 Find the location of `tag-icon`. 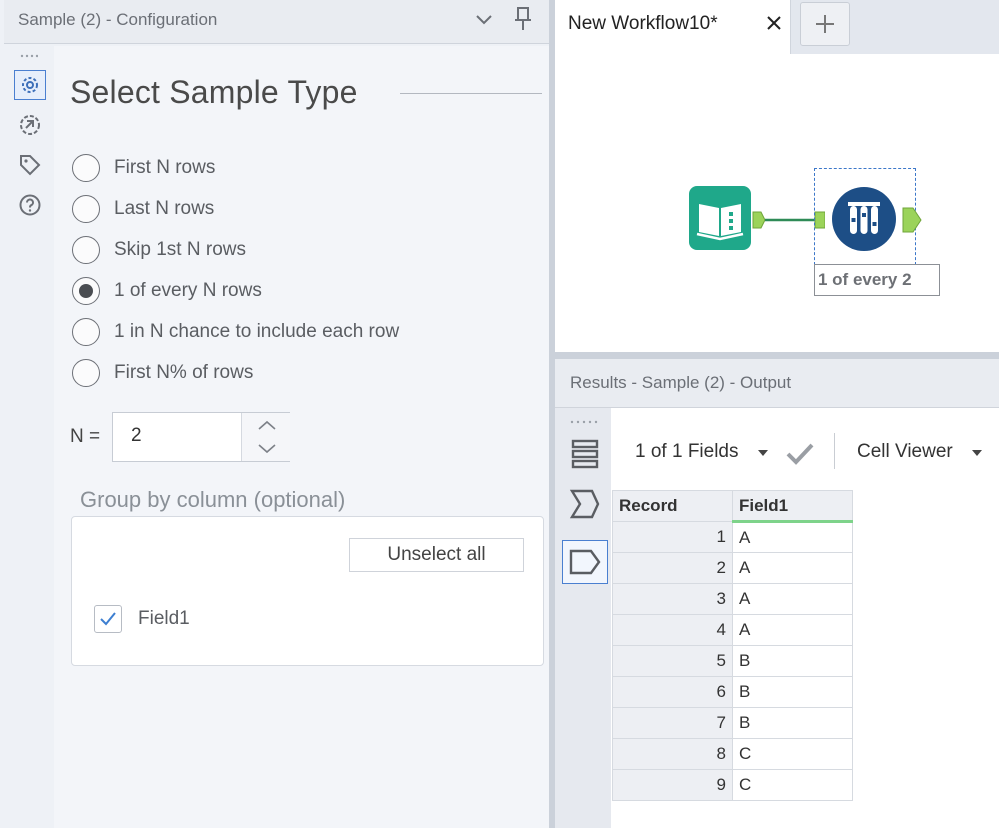

tag-icon is located at coordinates (30, 165).